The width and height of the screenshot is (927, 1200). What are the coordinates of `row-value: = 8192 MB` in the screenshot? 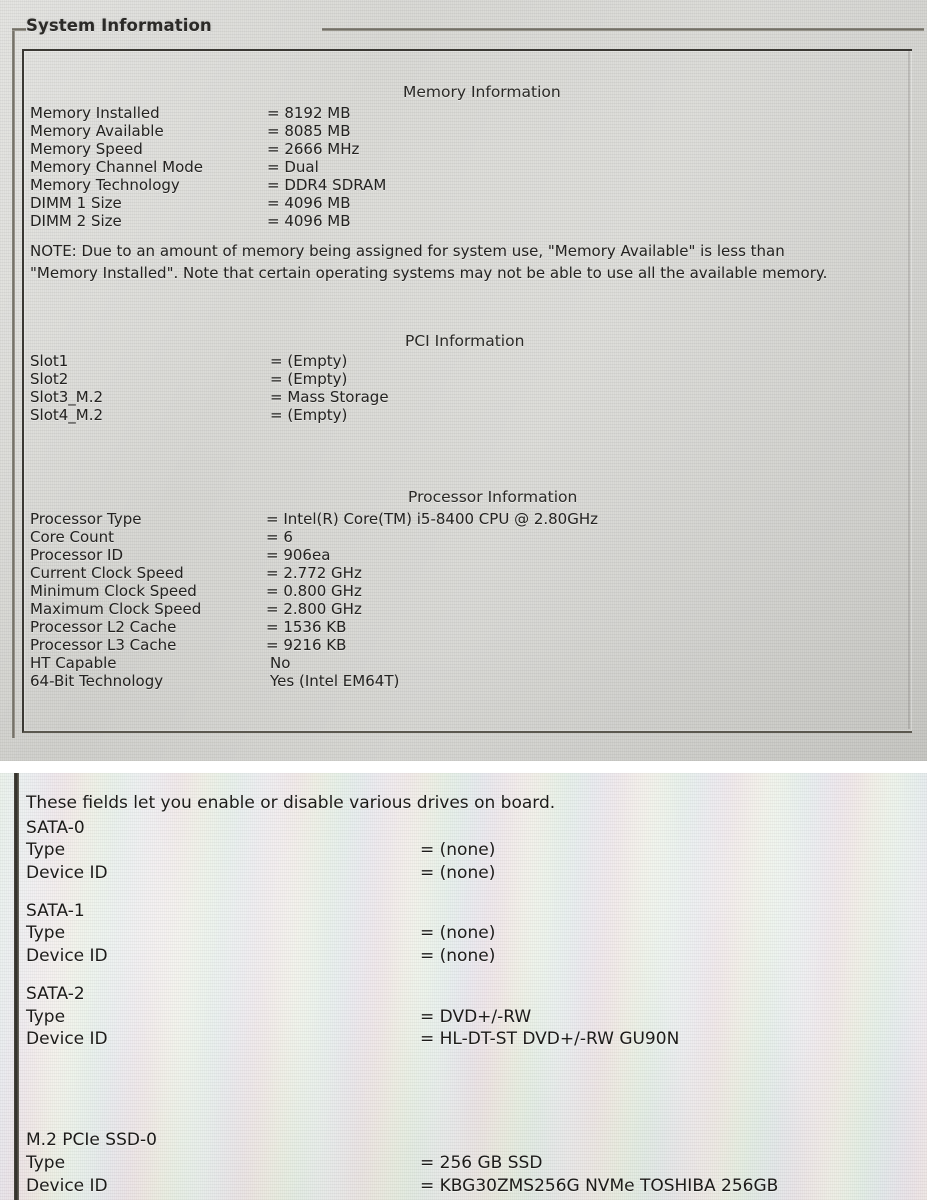 It's located at (309, 113).